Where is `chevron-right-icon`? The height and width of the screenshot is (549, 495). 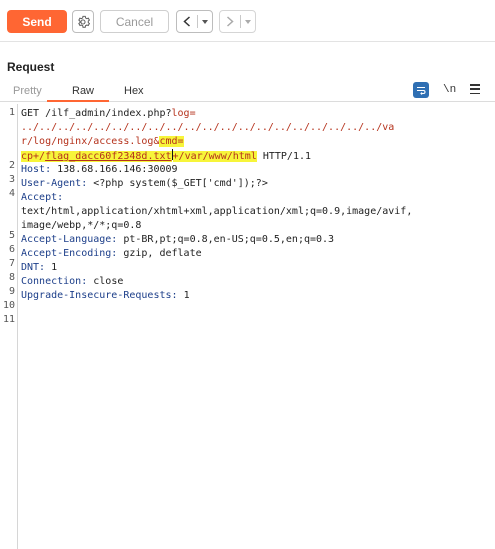
chevron-right-icon is located at coordinates (230, 21).